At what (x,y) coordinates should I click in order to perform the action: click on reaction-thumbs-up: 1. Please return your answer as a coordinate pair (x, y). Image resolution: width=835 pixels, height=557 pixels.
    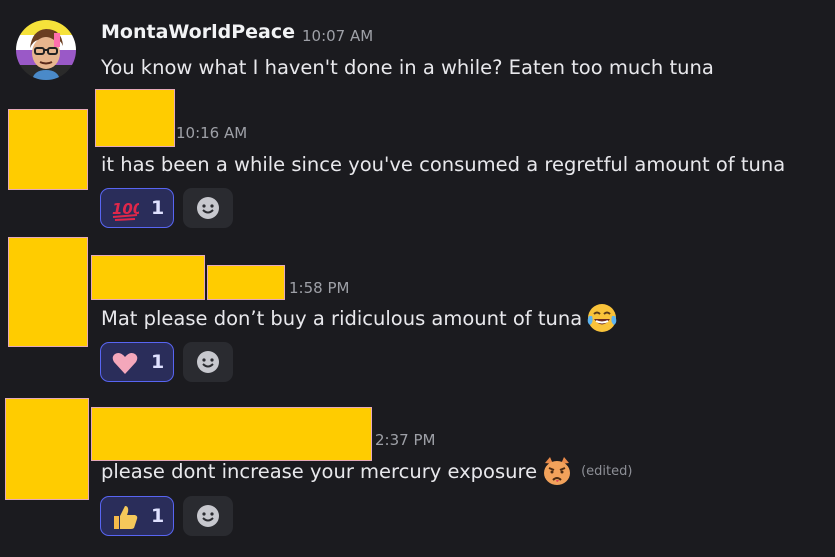
    Looking at the image, I should click on (137, 516).